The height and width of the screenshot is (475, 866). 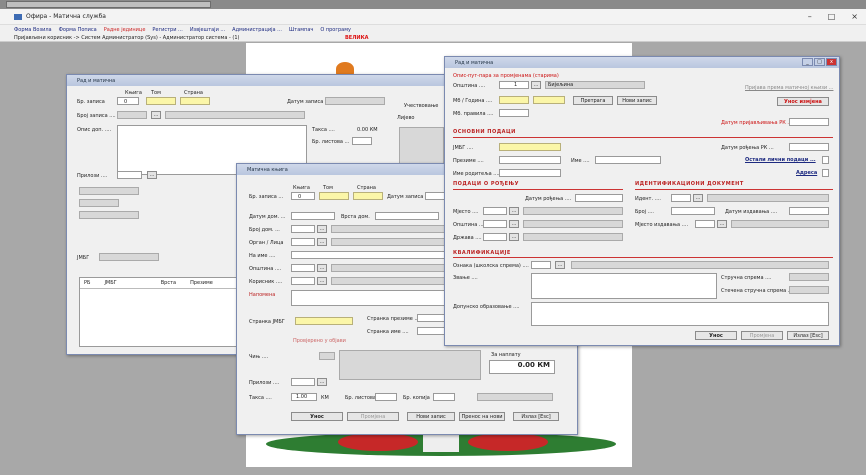 What do you see at coordinates (407, 216) in the screenshot?
I see `vrsta-dom-field` at bounding box center [407, 216].